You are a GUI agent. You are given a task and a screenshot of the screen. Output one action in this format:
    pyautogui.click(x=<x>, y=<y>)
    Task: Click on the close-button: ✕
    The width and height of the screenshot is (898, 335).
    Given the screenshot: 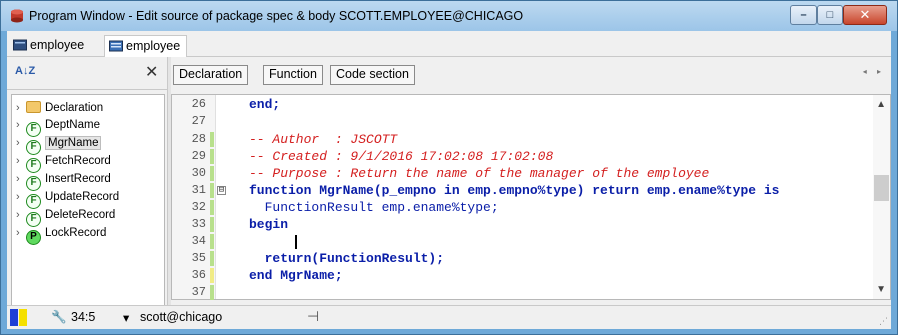 What is the action you would take?
    pyautogui.click(x=865, y=15)
    